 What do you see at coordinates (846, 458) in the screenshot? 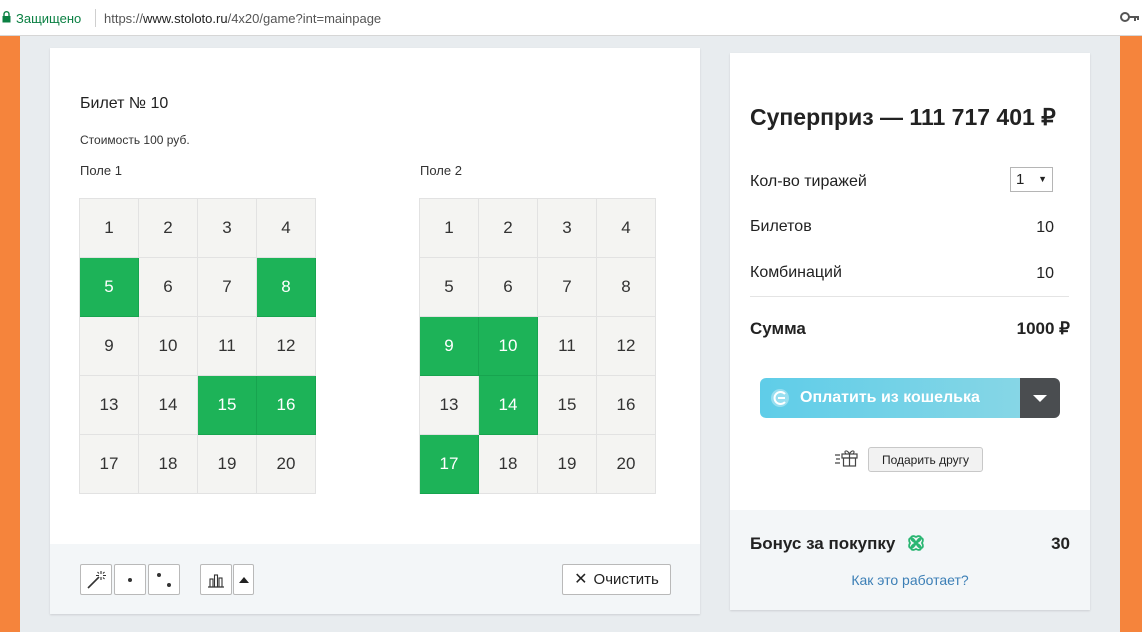
I see `gift-icon` at bounding box center [846, 458].